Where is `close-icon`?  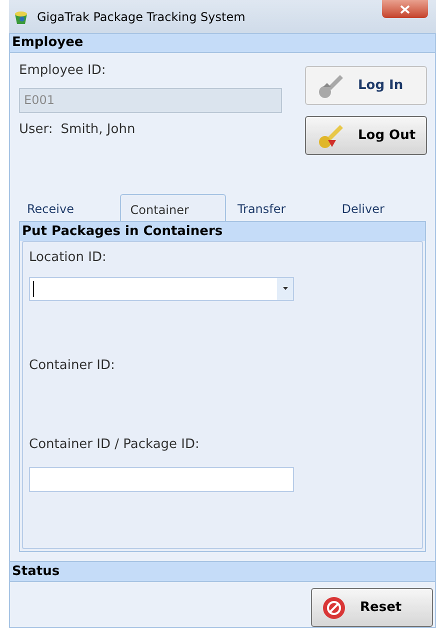
close-icon is located at coordinates (405, 9).